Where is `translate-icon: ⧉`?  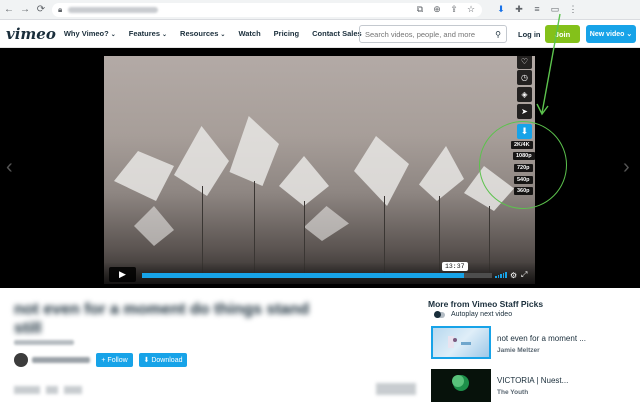 translate-icon: ⧉ is located at coordinates (420, 9).